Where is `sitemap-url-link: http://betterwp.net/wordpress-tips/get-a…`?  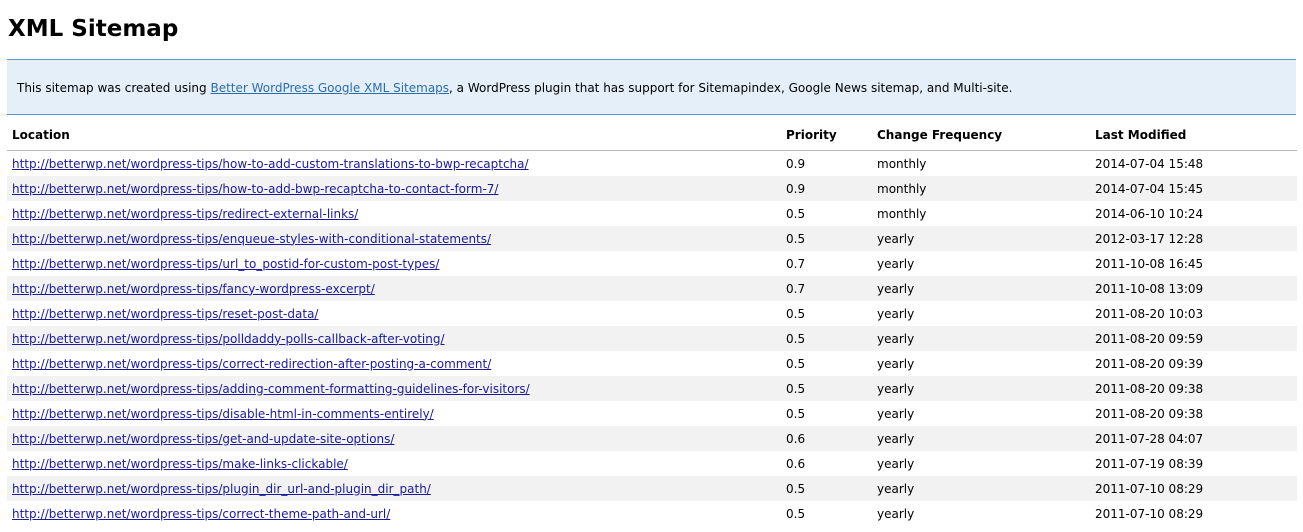
sitemap-url-link: http://betterwp.net/wordpress-tips/get-a… is located at coordinates (203, 439).